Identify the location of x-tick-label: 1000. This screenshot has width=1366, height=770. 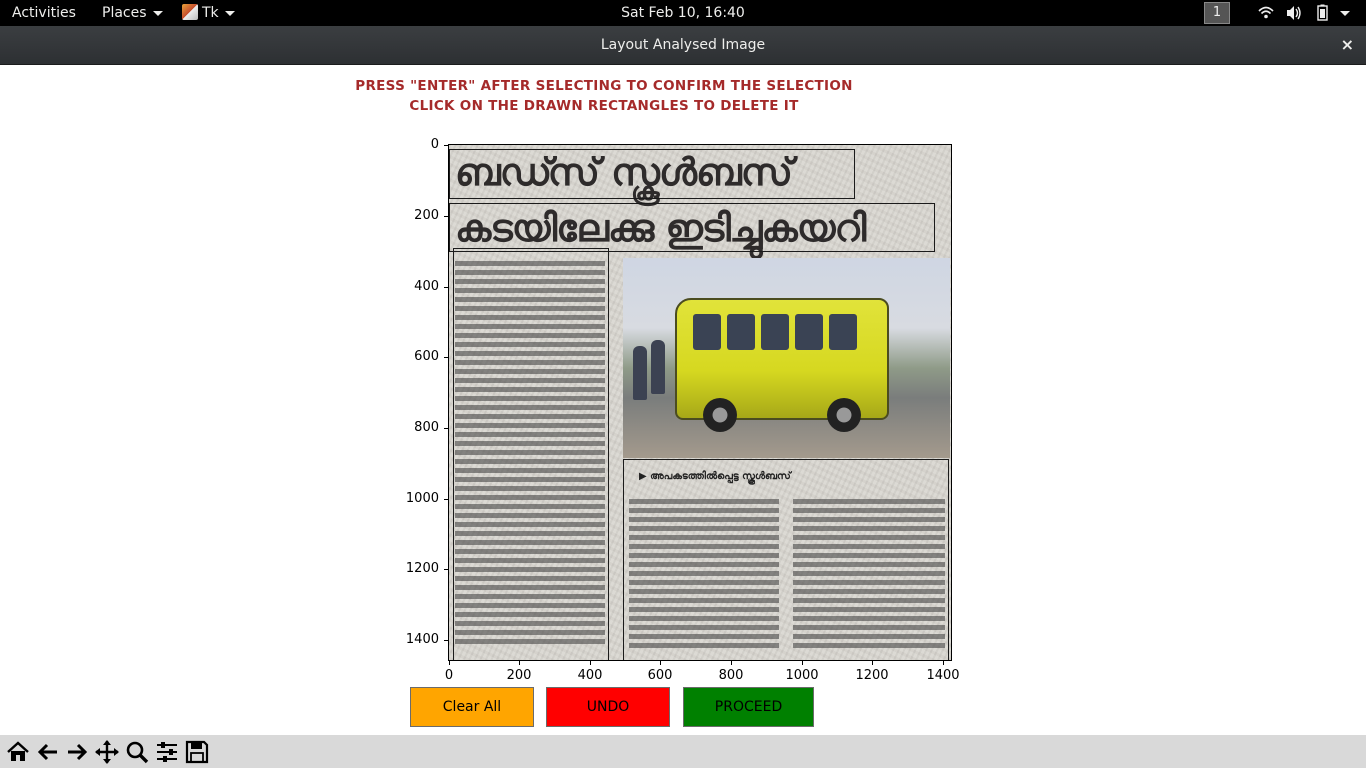
(802, 675).